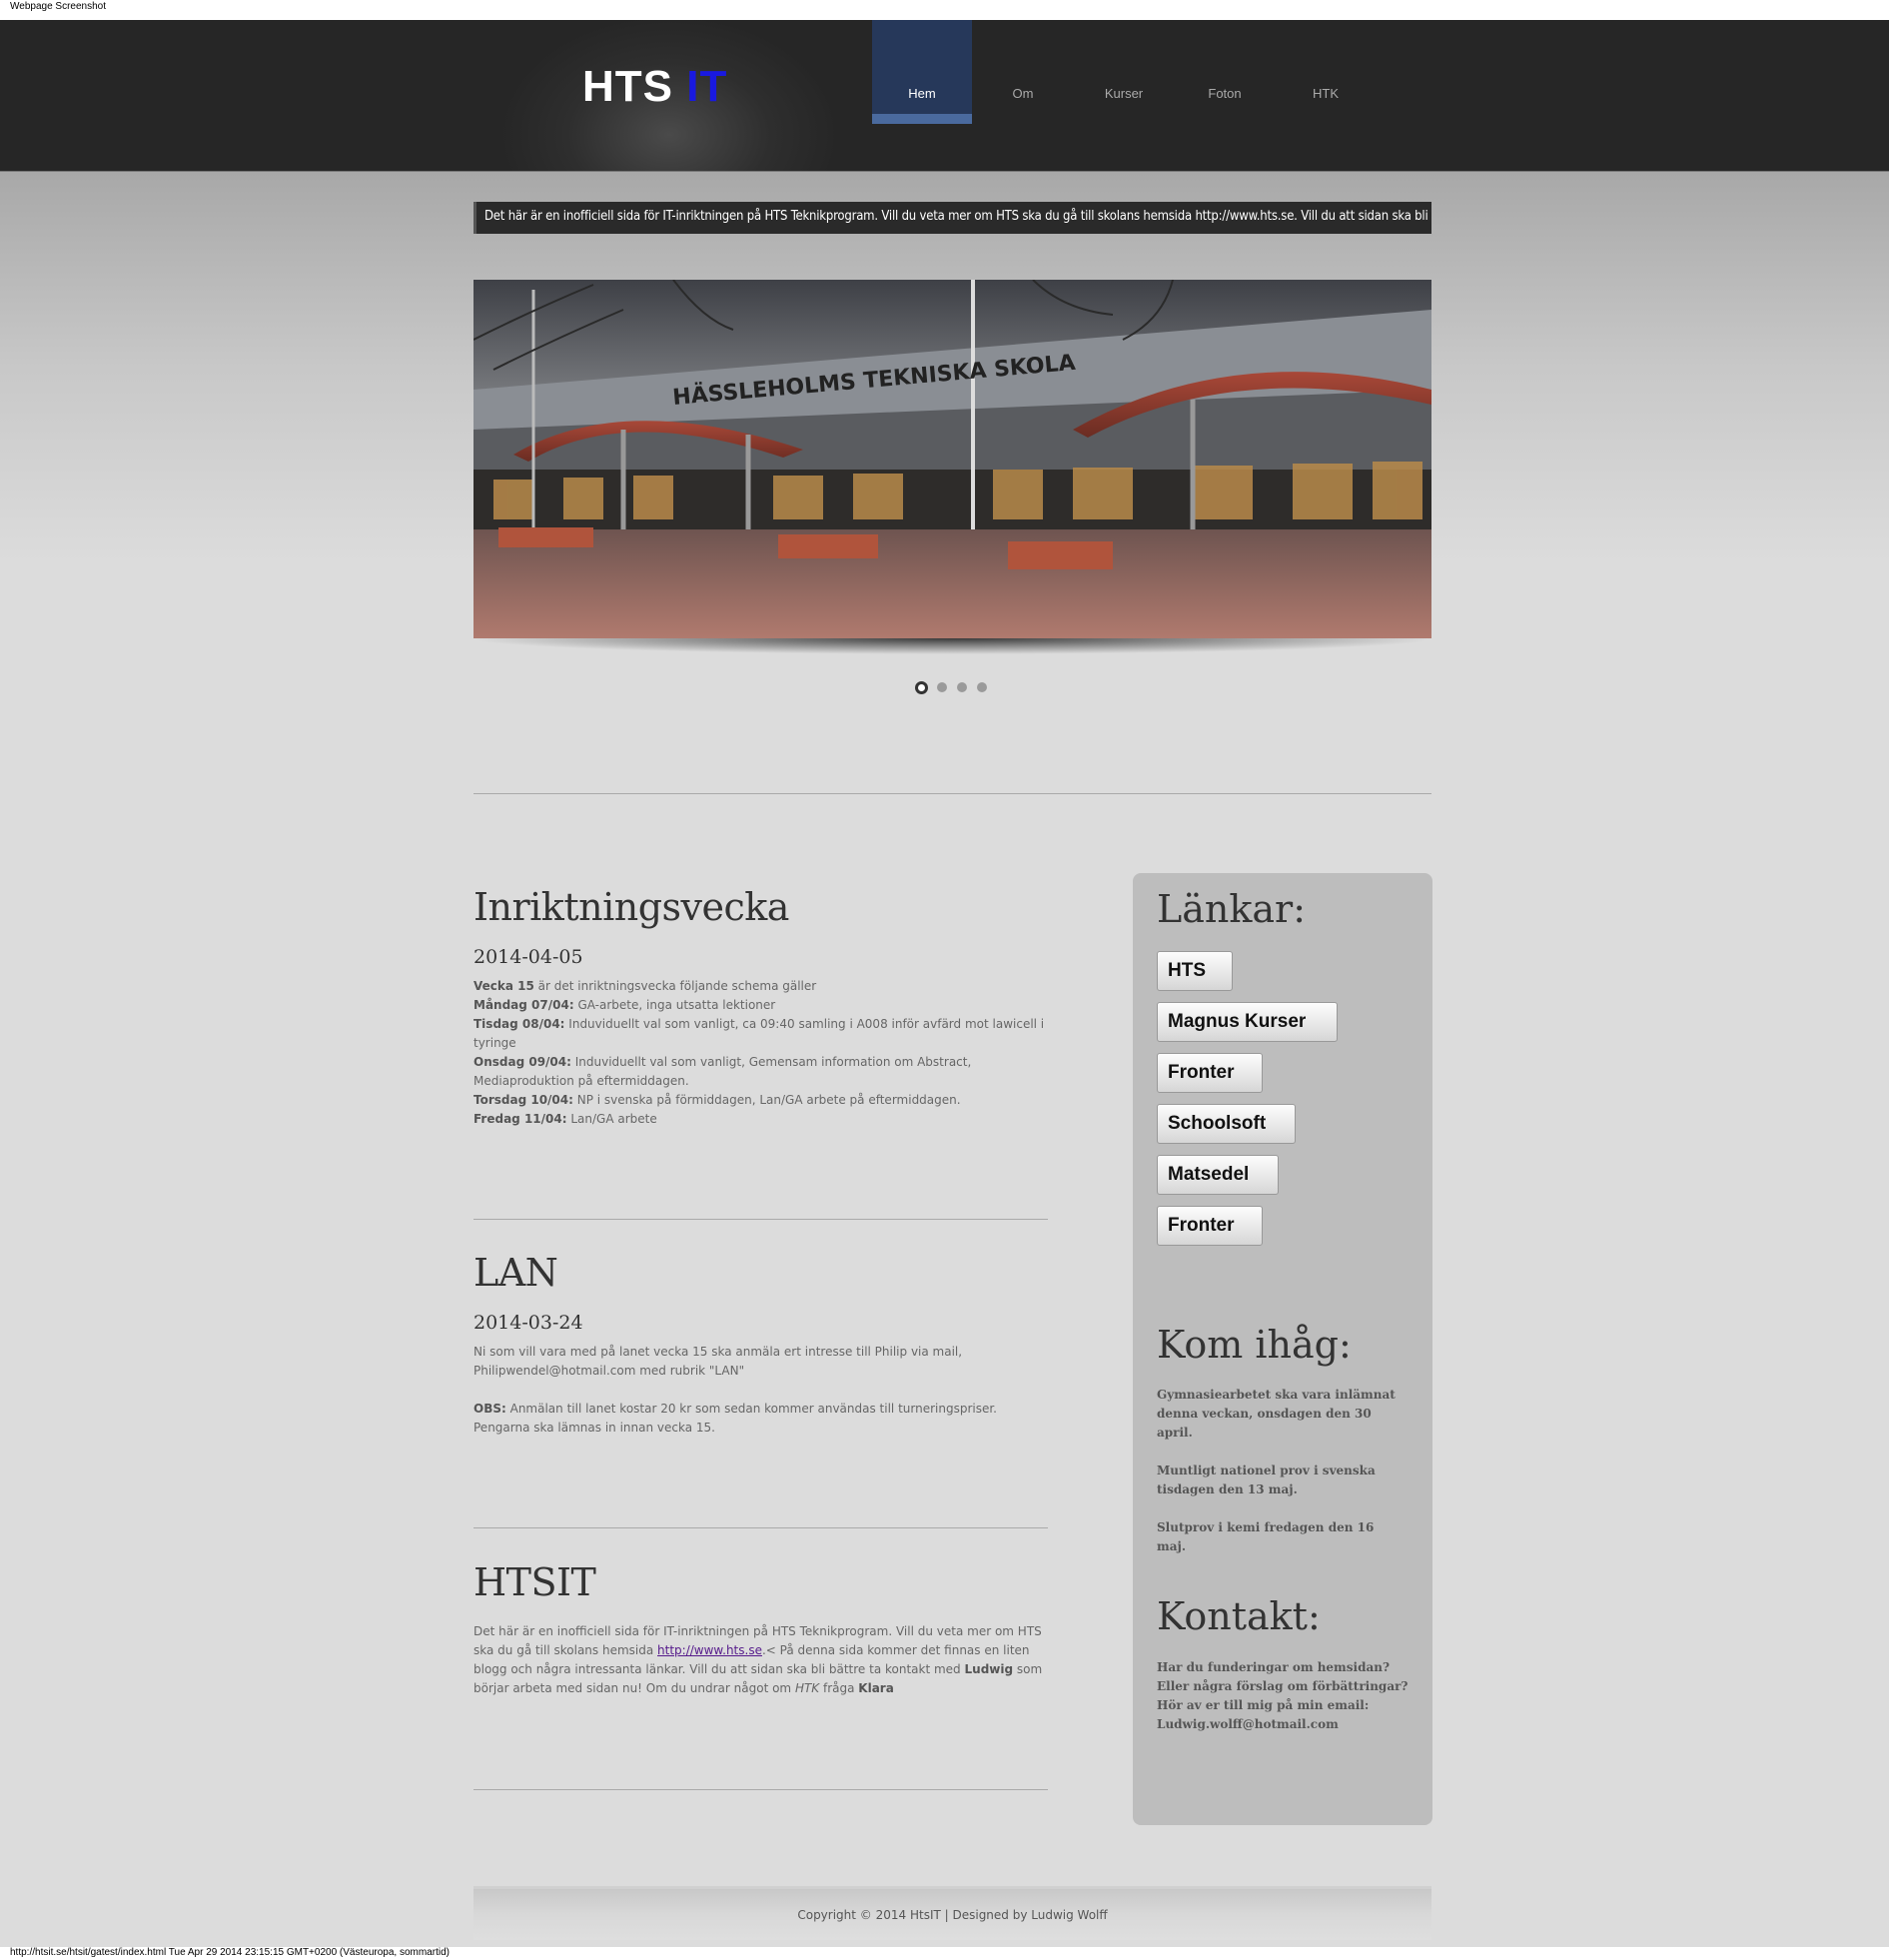 This screenshot has height=1960, width=1889. What do you see at coordinates (944, 10) in the screenshot?
I see `screenshot-header-bar` at bounding box center [944, 10].